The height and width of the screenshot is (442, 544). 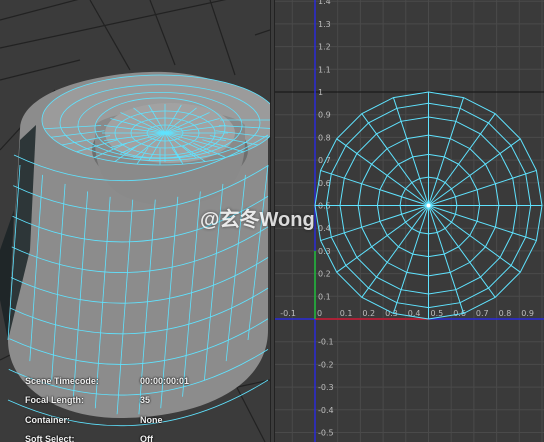 I want to click on u-tick-label: -0.1, so click(x=288, y=313).